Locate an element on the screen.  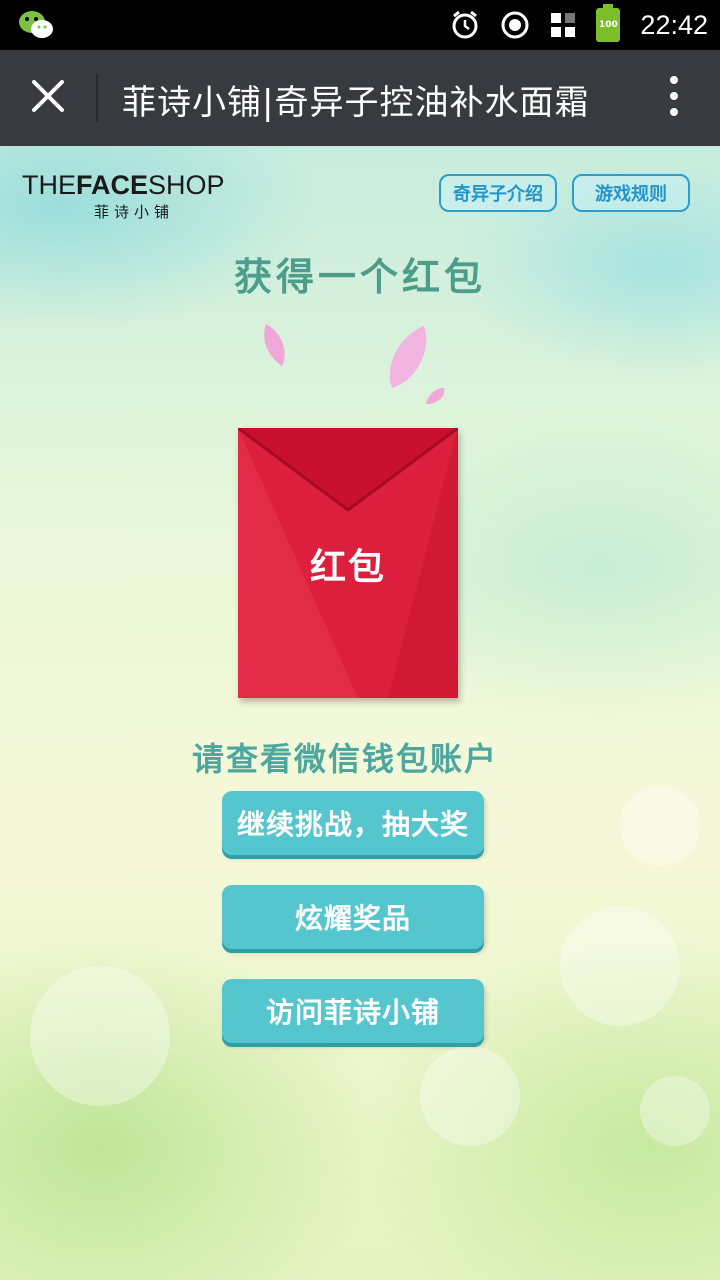
more-menu-icon is located at coordinates (674, 98).